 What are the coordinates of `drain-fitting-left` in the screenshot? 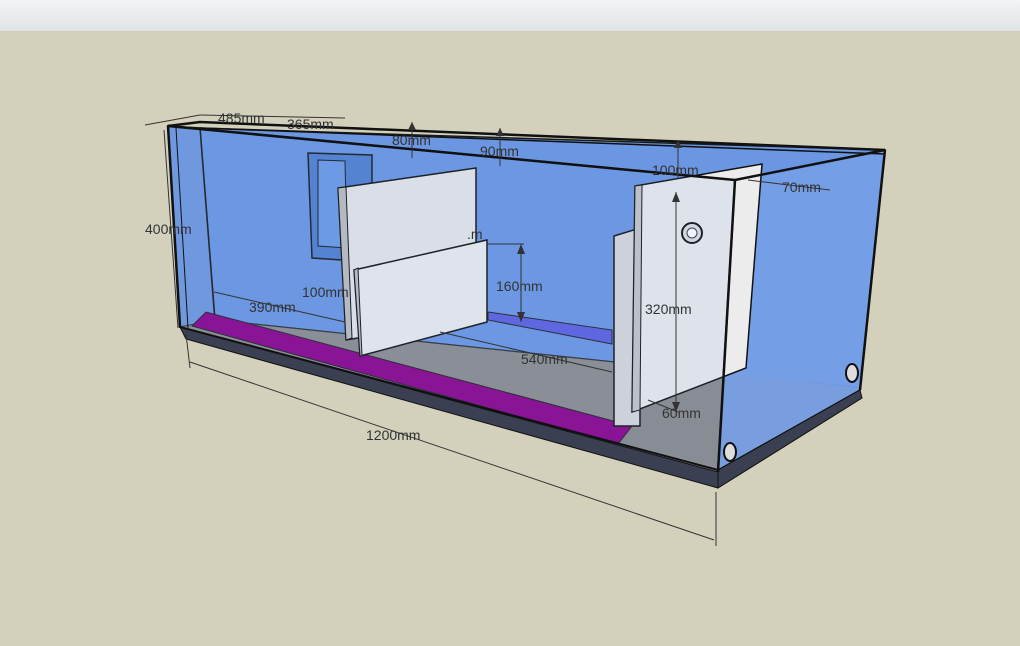 It's located at (730, 452).